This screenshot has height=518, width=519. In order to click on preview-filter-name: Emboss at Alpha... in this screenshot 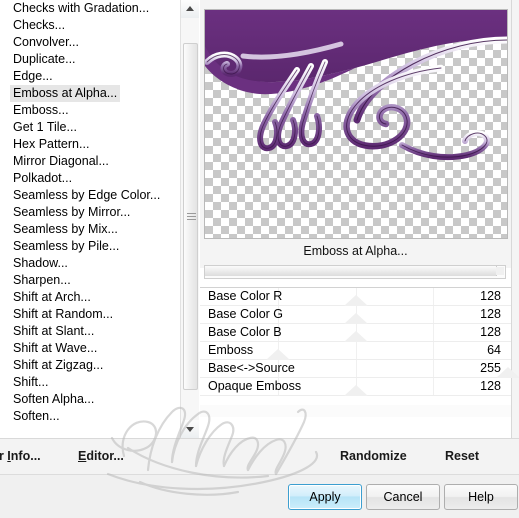, I will do `click(355, 251)`.